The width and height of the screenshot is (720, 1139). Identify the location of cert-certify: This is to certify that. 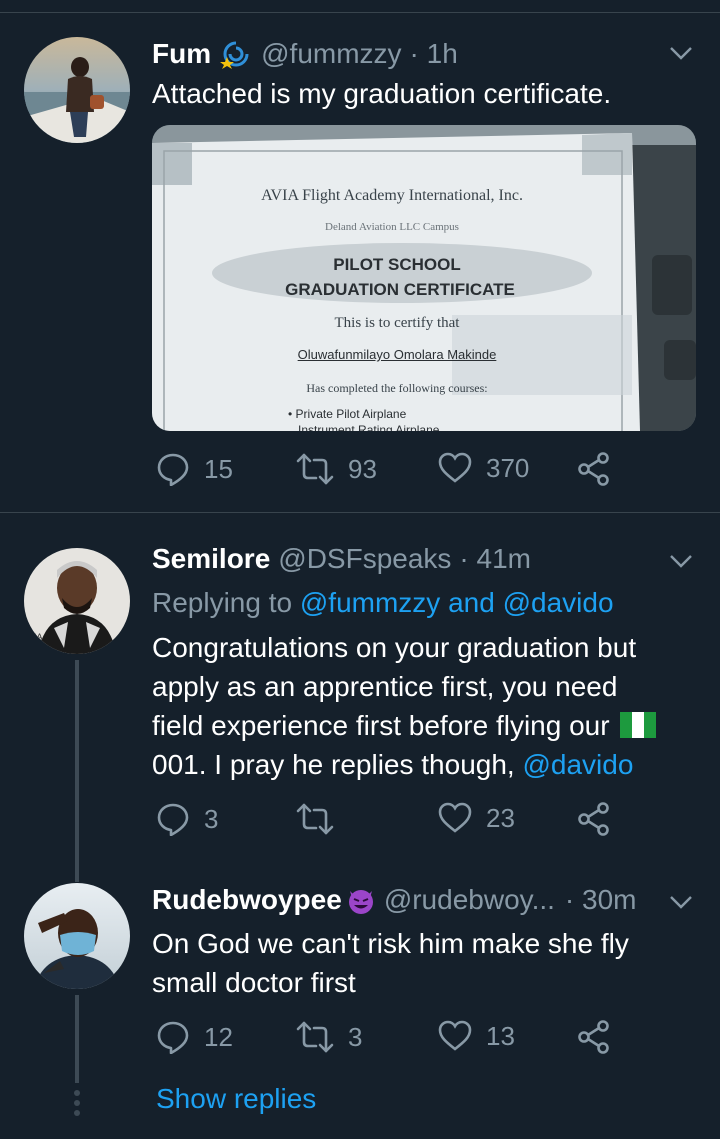
(397, 323).